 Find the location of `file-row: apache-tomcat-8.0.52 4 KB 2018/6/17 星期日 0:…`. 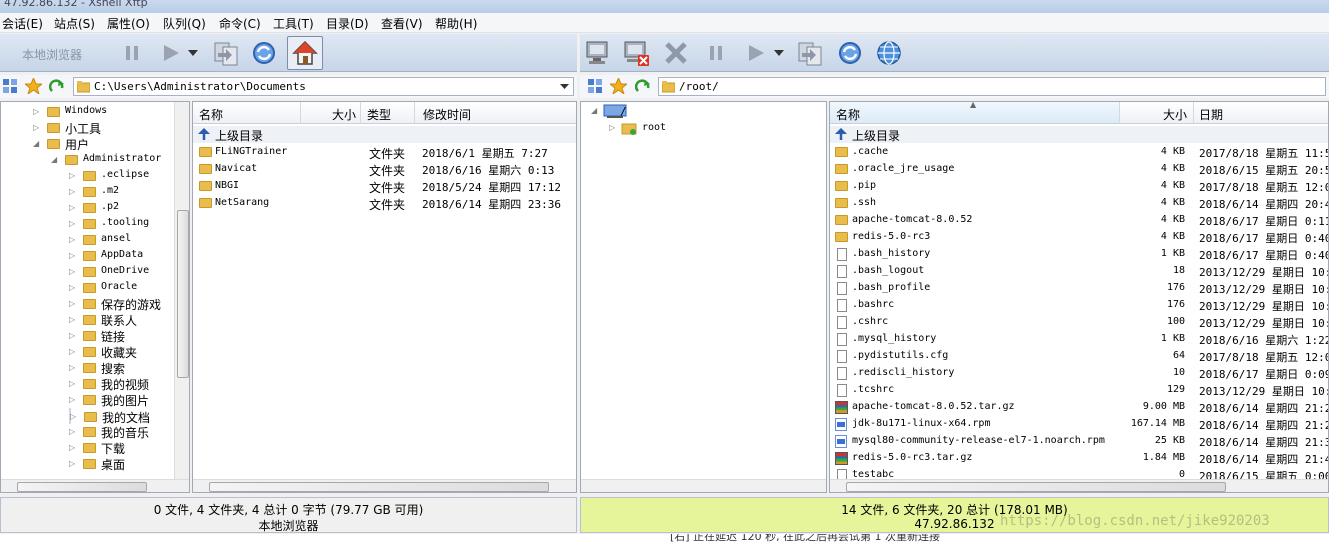

file-row: apache-tomcat-8.0.52 4 KB 2018/6/17 星期日 0:… is located at coordinates (1079, 220).